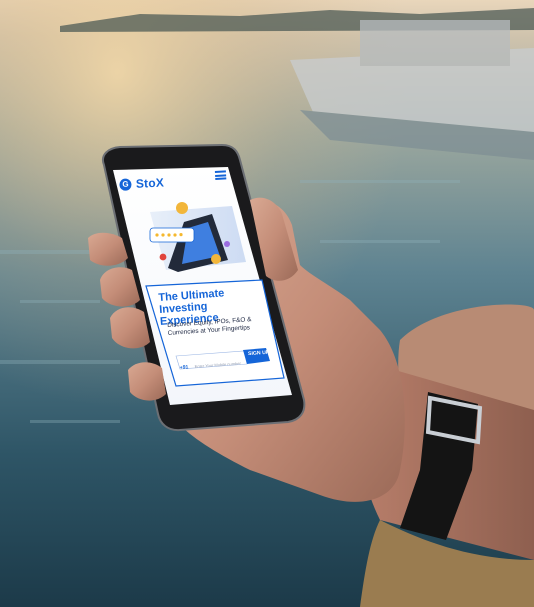 The width and height of the screenshot is (534, 607). I want to click on brand-logo-icon: G, so click(125, 184).